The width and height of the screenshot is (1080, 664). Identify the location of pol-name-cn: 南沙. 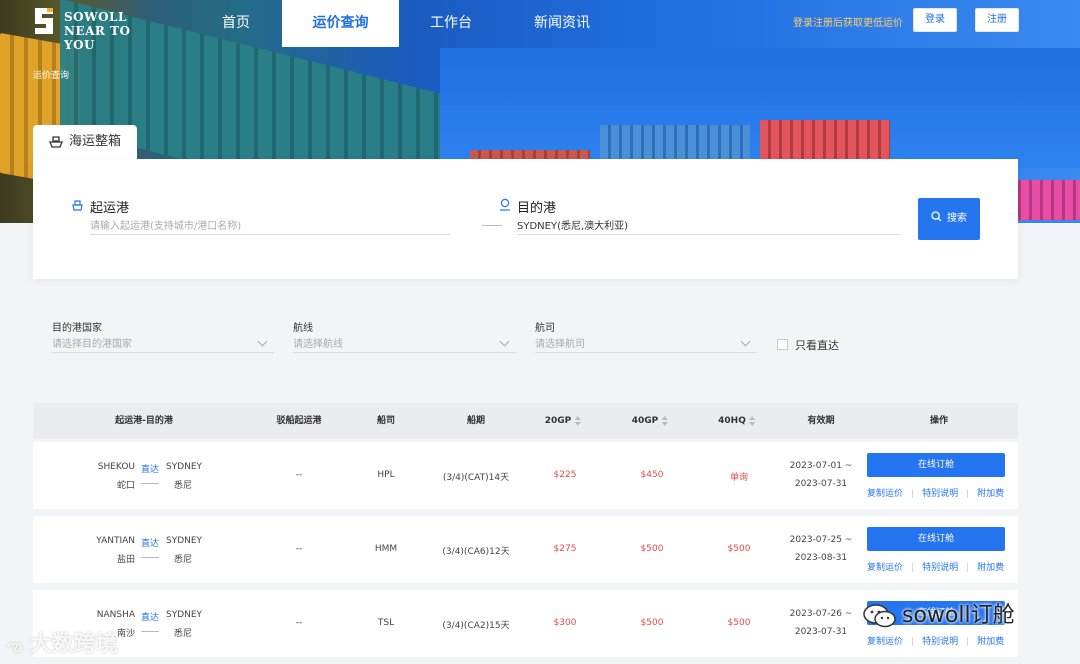
(125, 634).